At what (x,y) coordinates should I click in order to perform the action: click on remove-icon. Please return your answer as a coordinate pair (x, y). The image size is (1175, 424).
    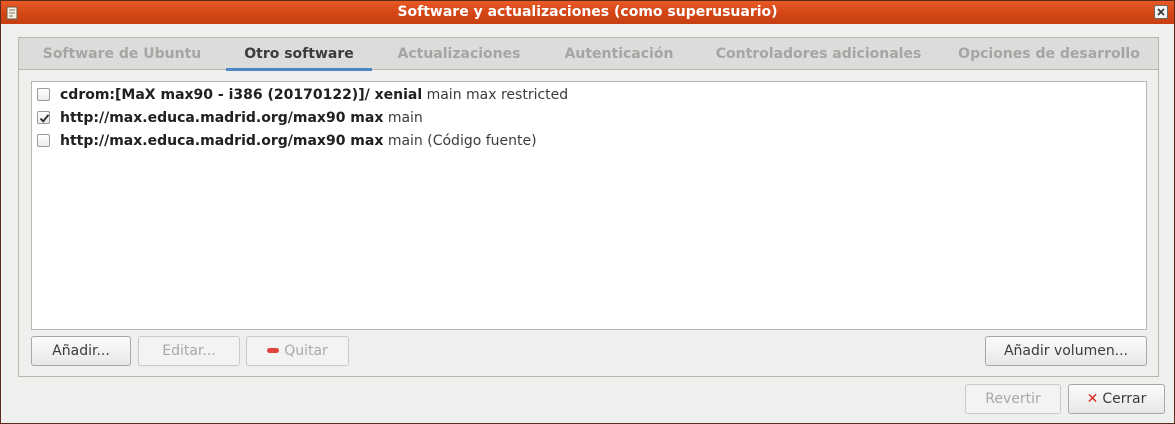
    Looking at the image, I should click on (273, 350).